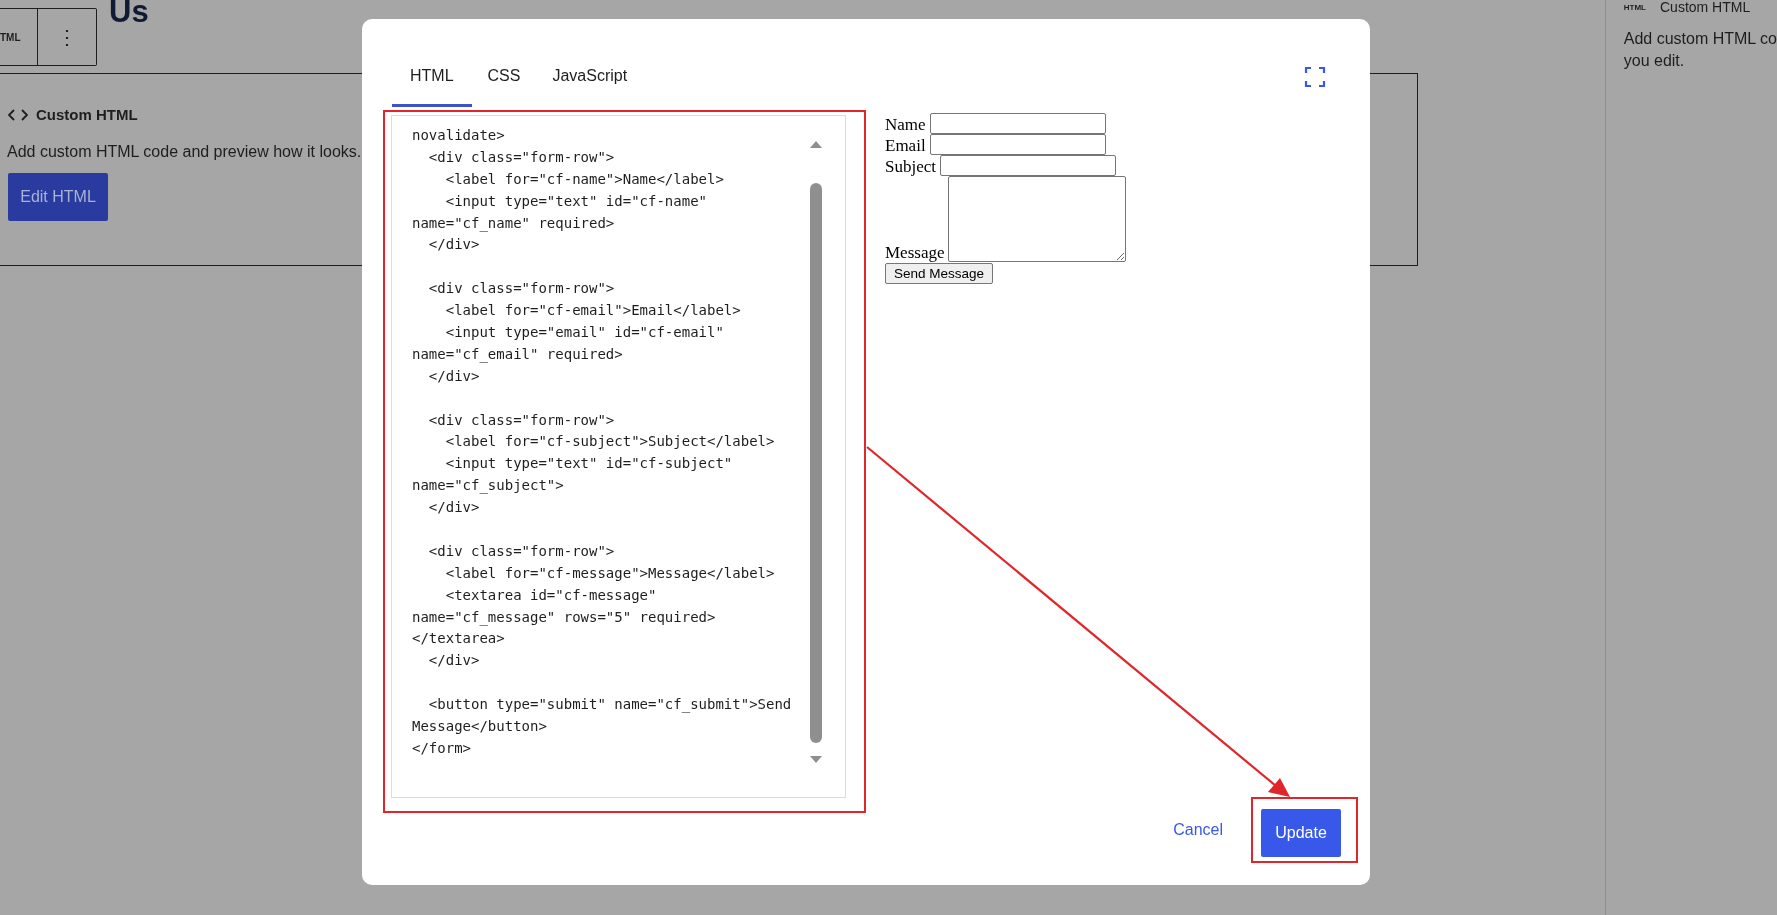 The width and height of the screenshot is (1777, 915). Describe the element at coordinates (590, 77) in the screenshot. I see `editor-tab: JavaScript` at that location.